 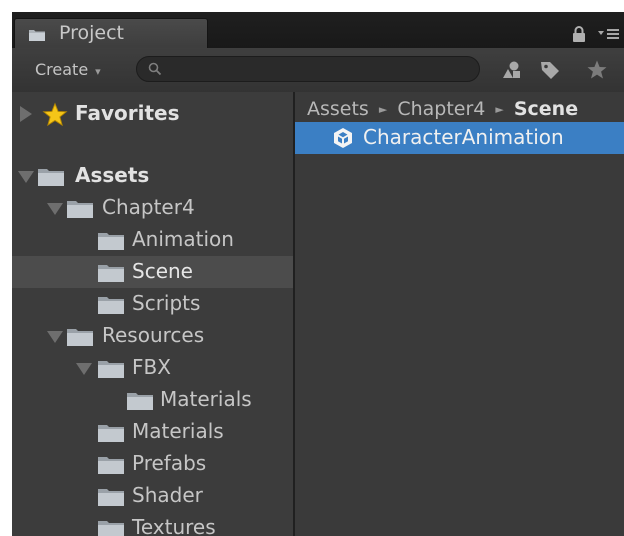 I want to click on title-bar: Project, so click(x=318, y=30).